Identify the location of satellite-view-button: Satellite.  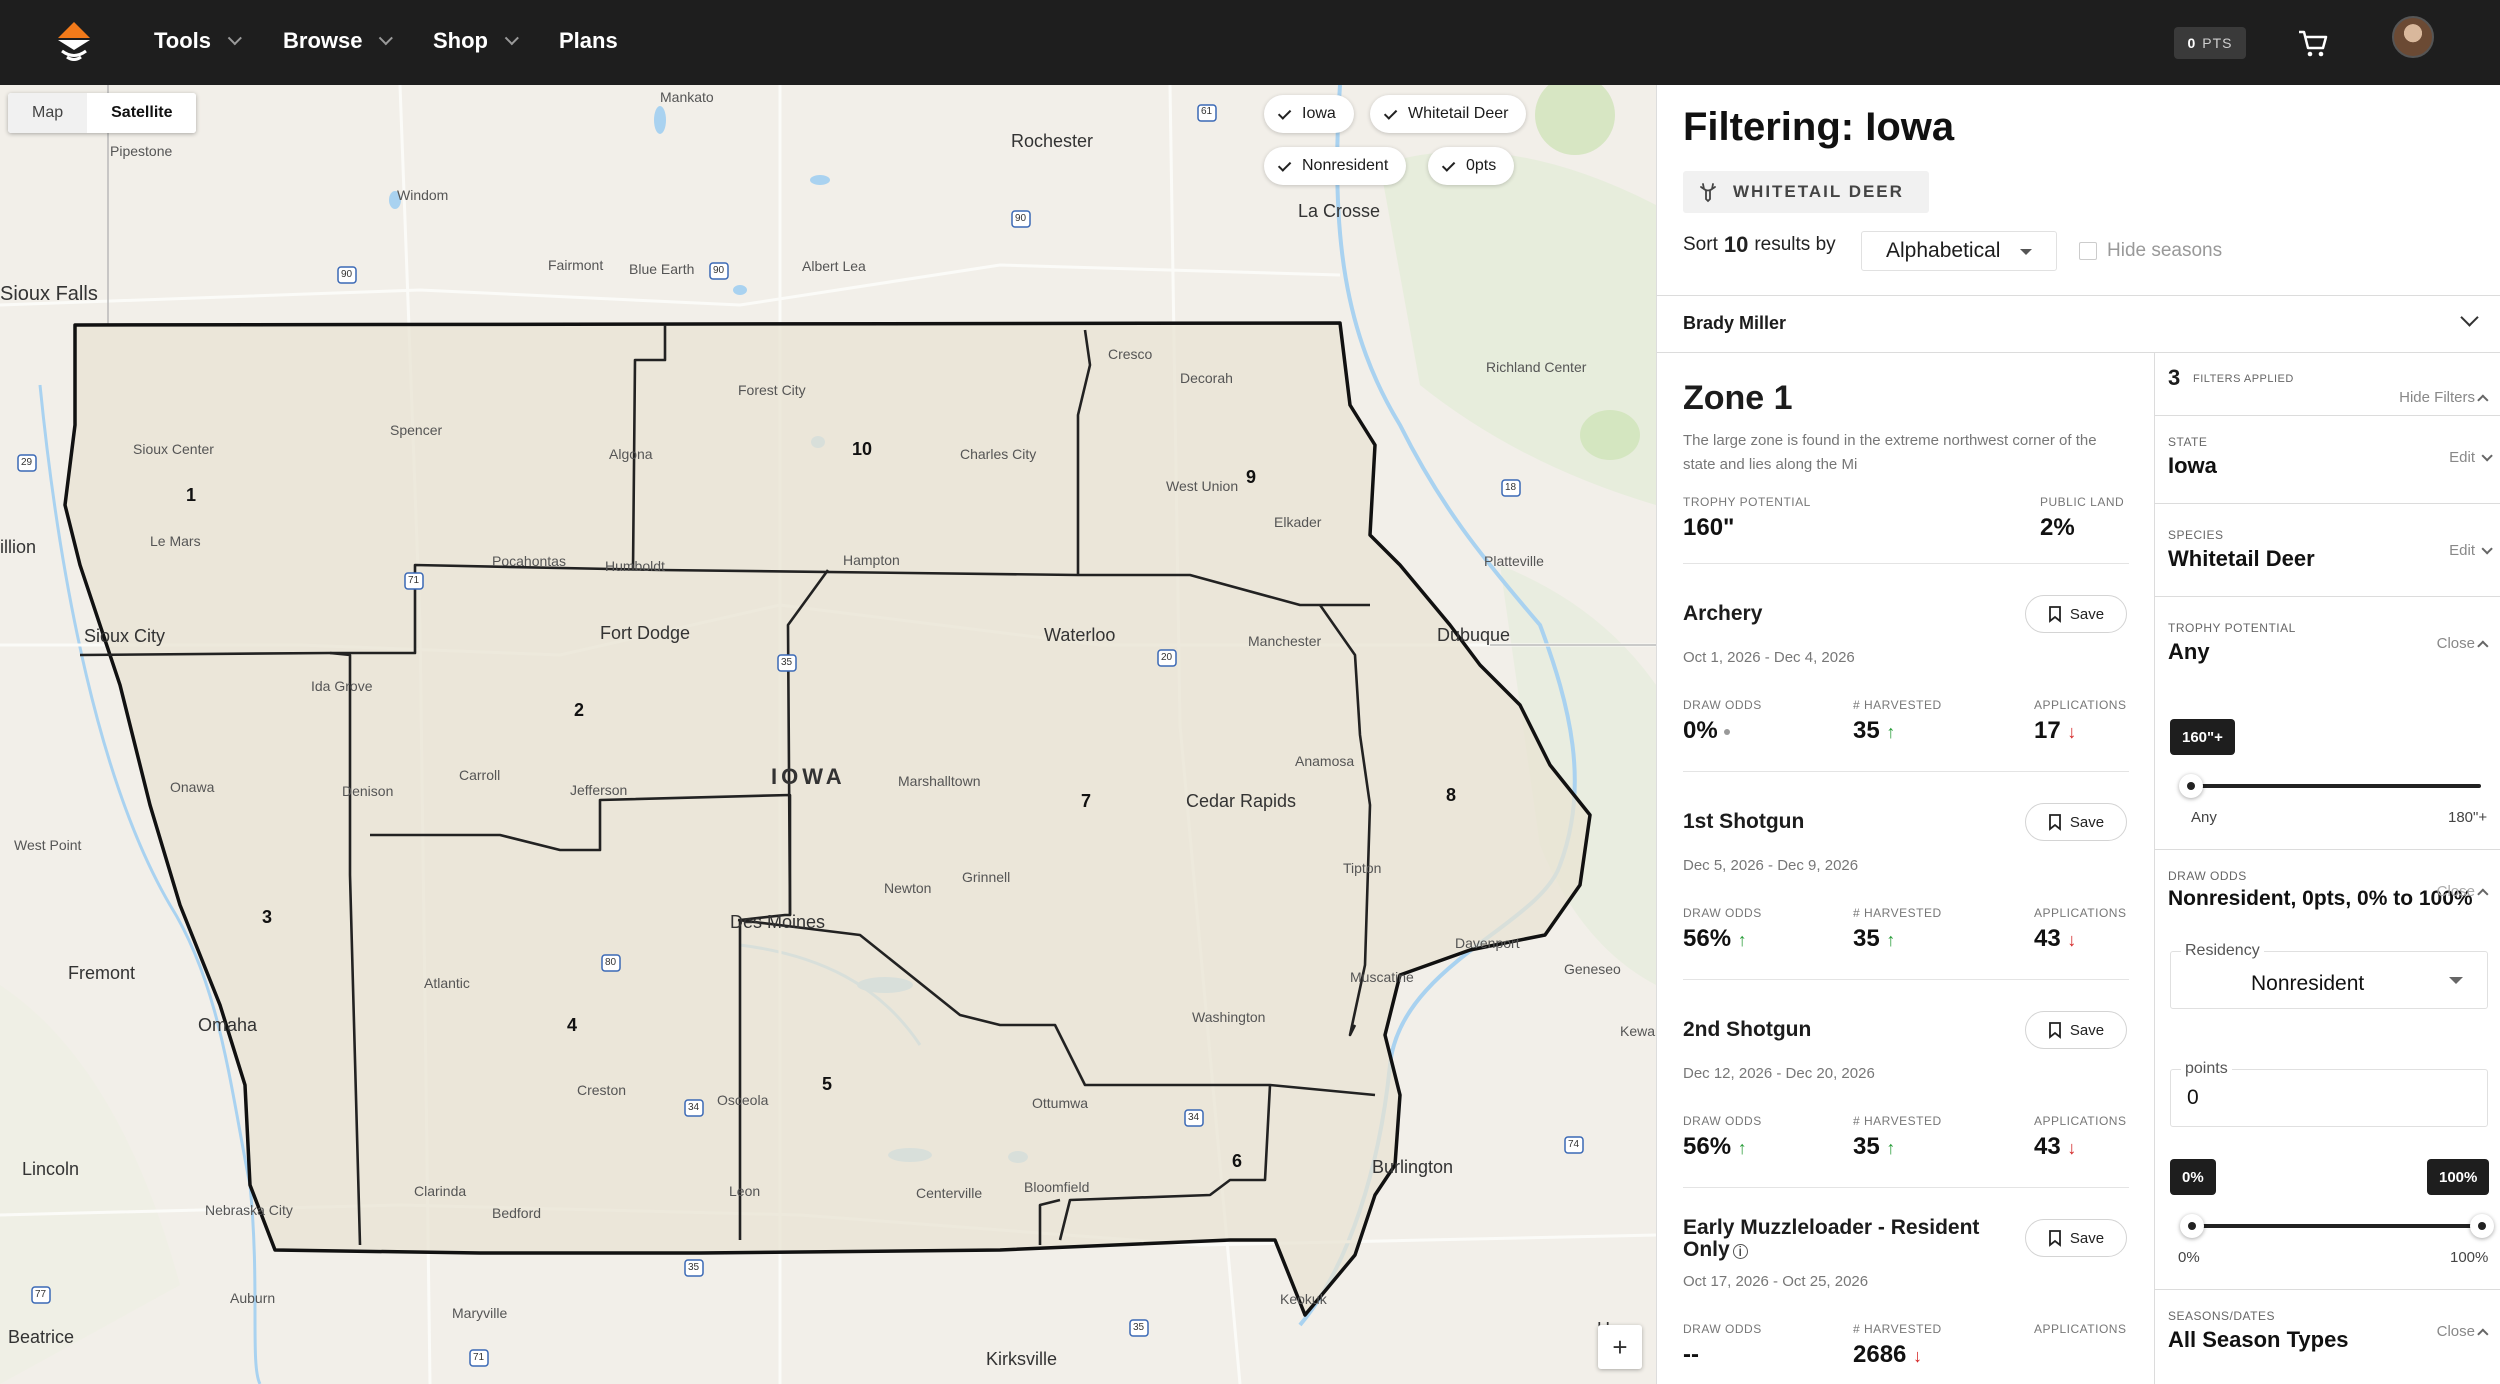
(142, 113).